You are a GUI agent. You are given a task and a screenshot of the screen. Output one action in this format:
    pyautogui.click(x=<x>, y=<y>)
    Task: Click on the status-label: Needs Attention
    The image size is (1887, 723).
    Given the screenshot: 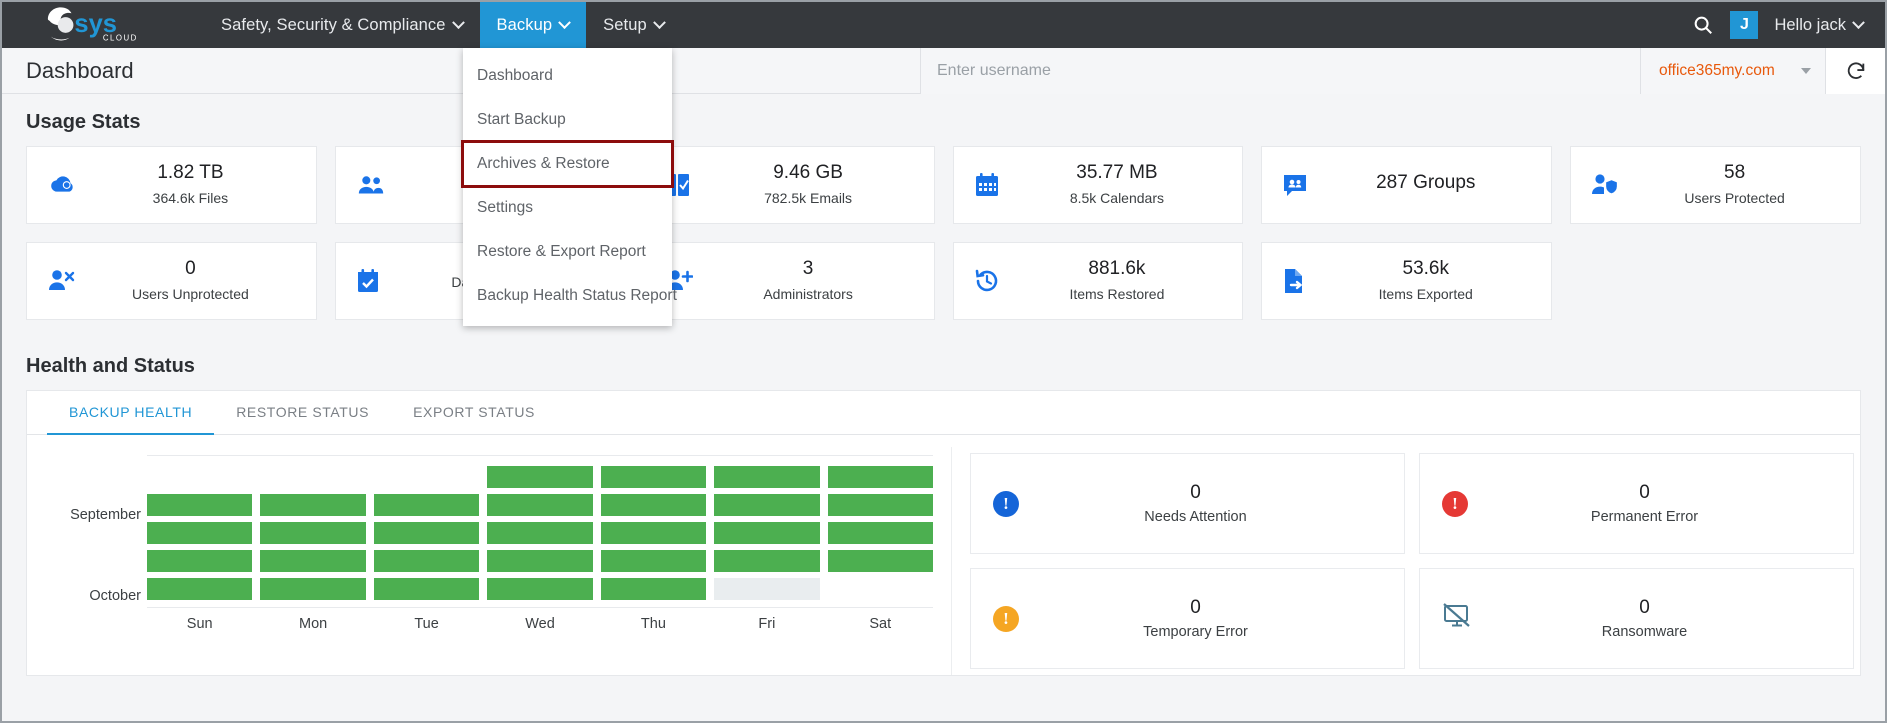 What is the action you would take?
    pyautogui.click(x=1195, y=517)
    